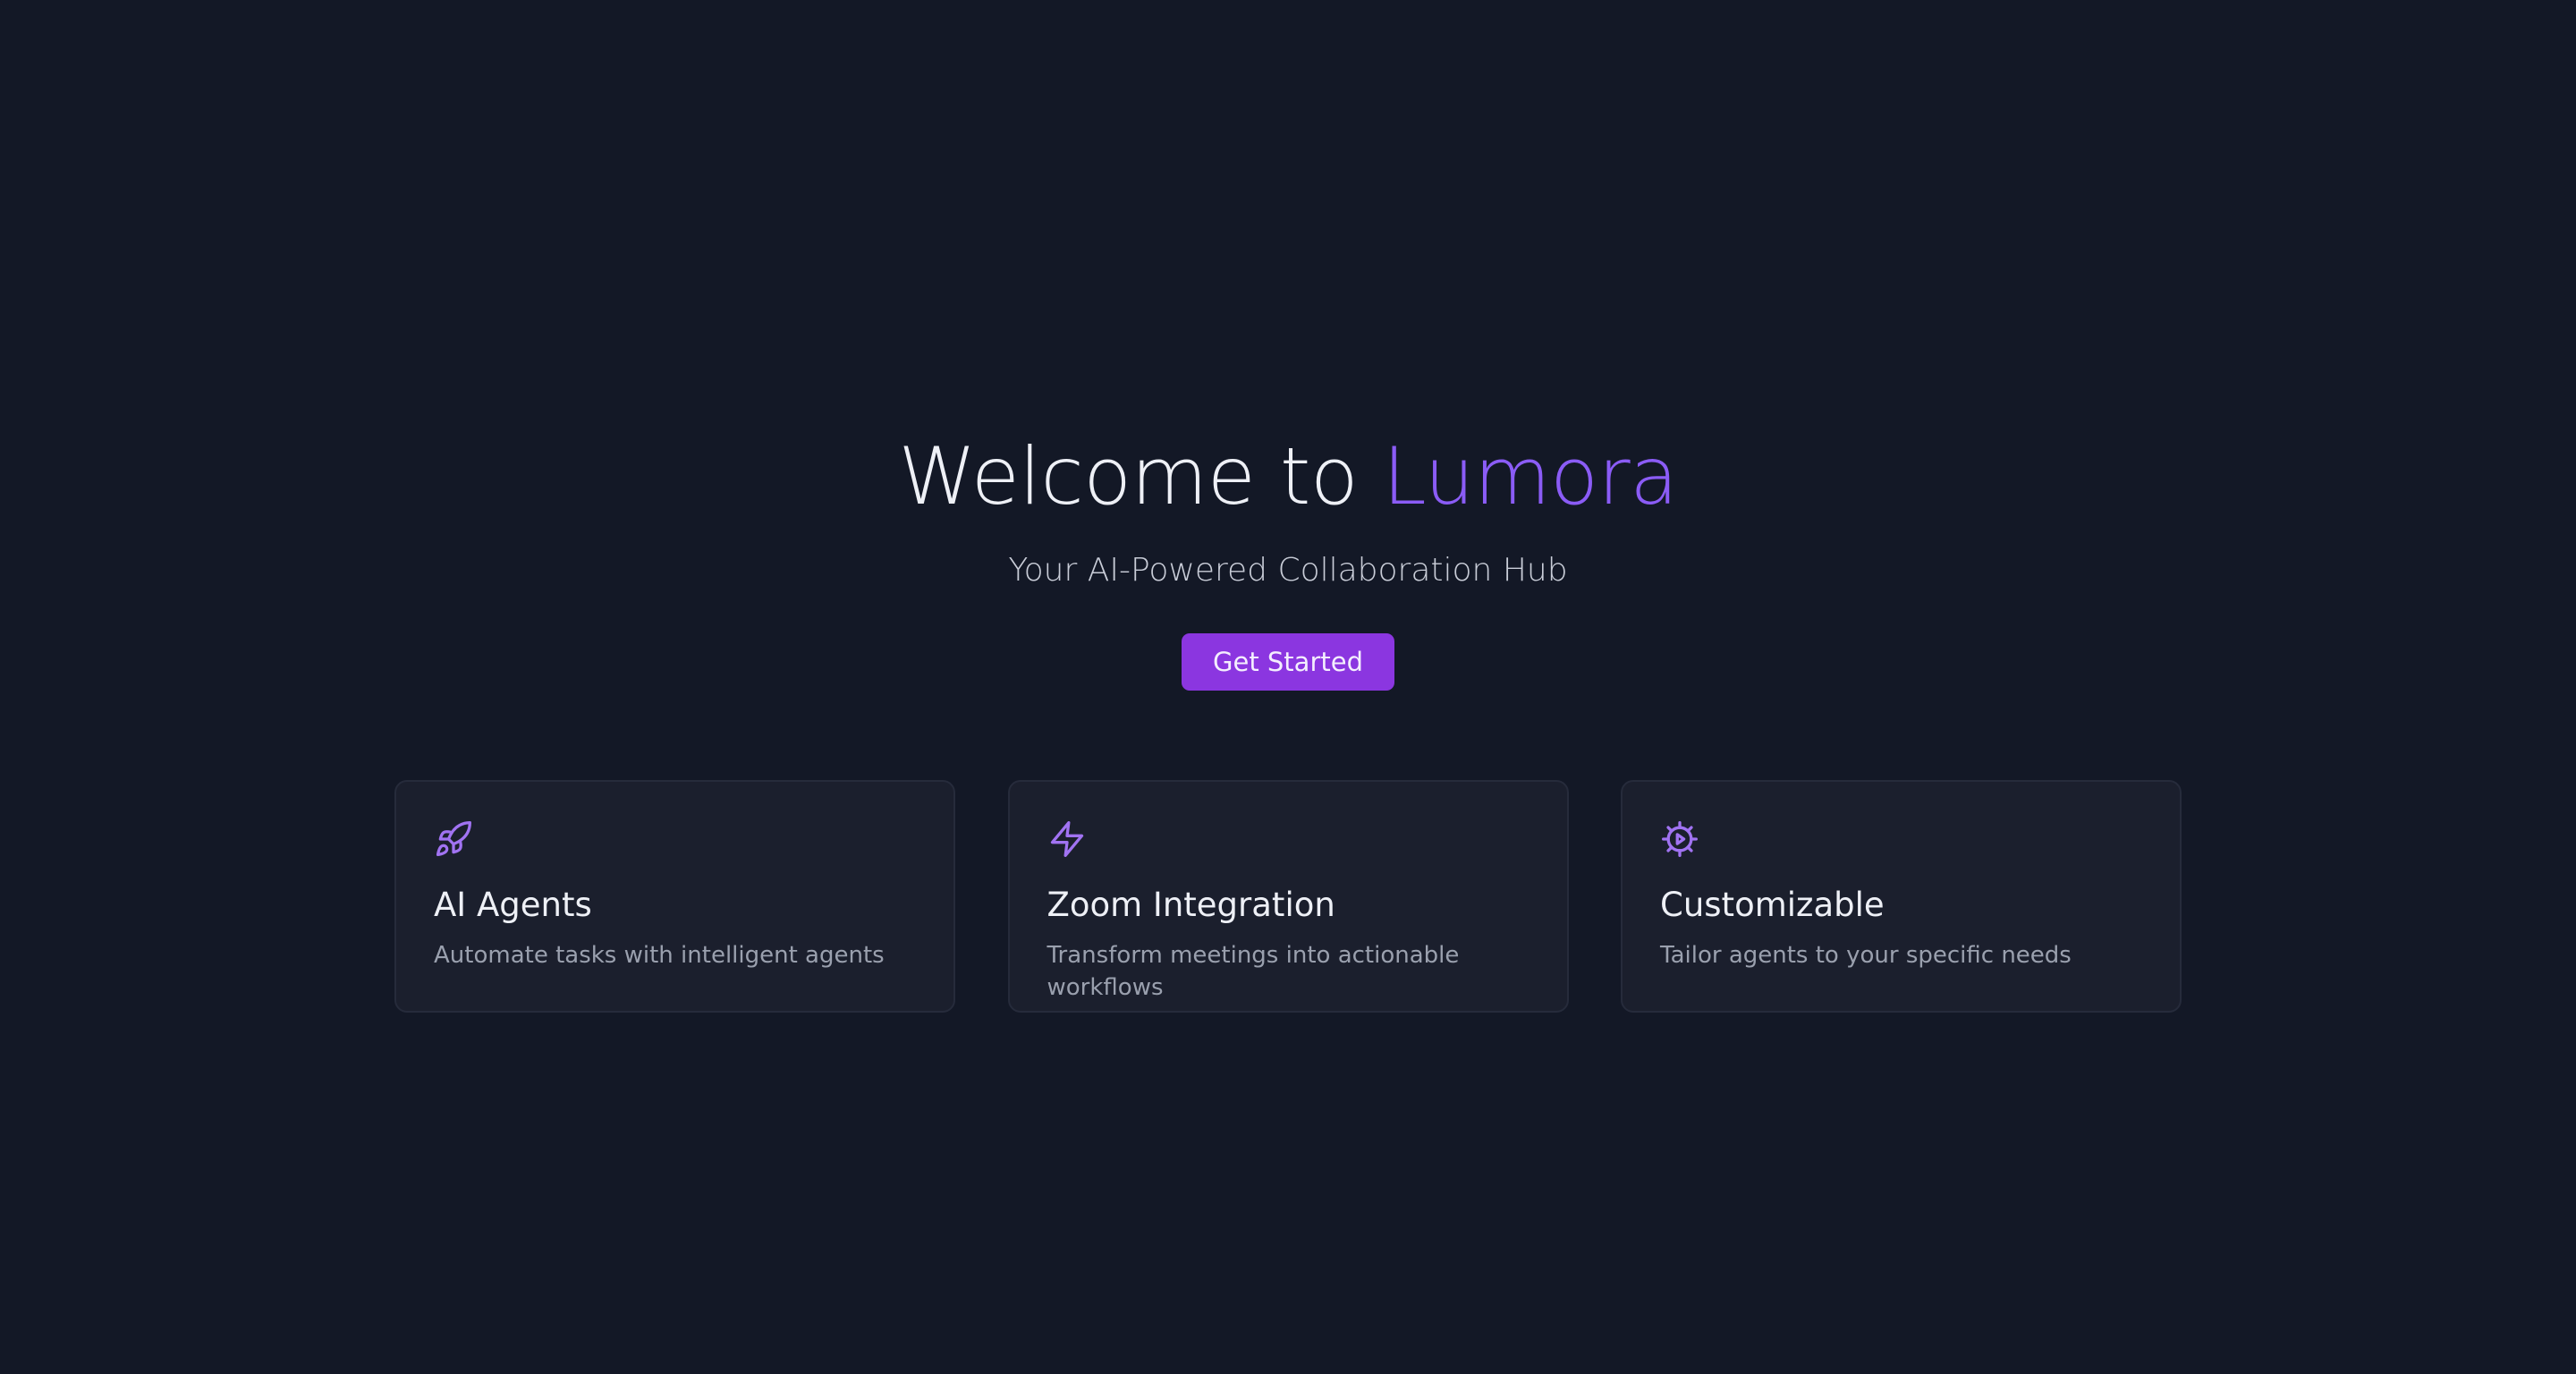  I want to click on hero-title-prefix: Welcome to, so click(1140, 476).